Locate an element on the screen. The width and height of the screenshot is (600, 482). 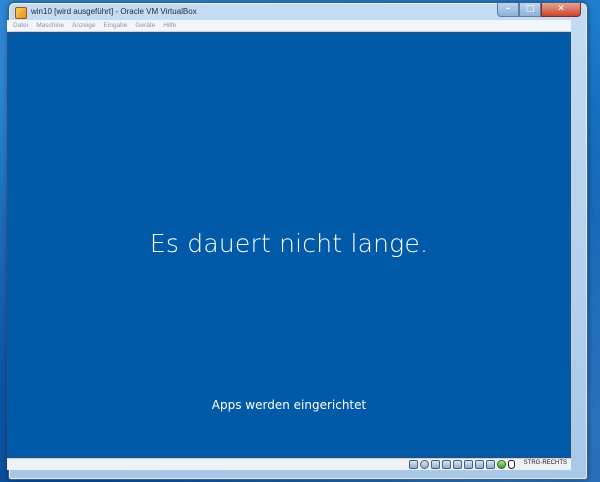
close-button: ✕ is located at coordinates (561, 10).